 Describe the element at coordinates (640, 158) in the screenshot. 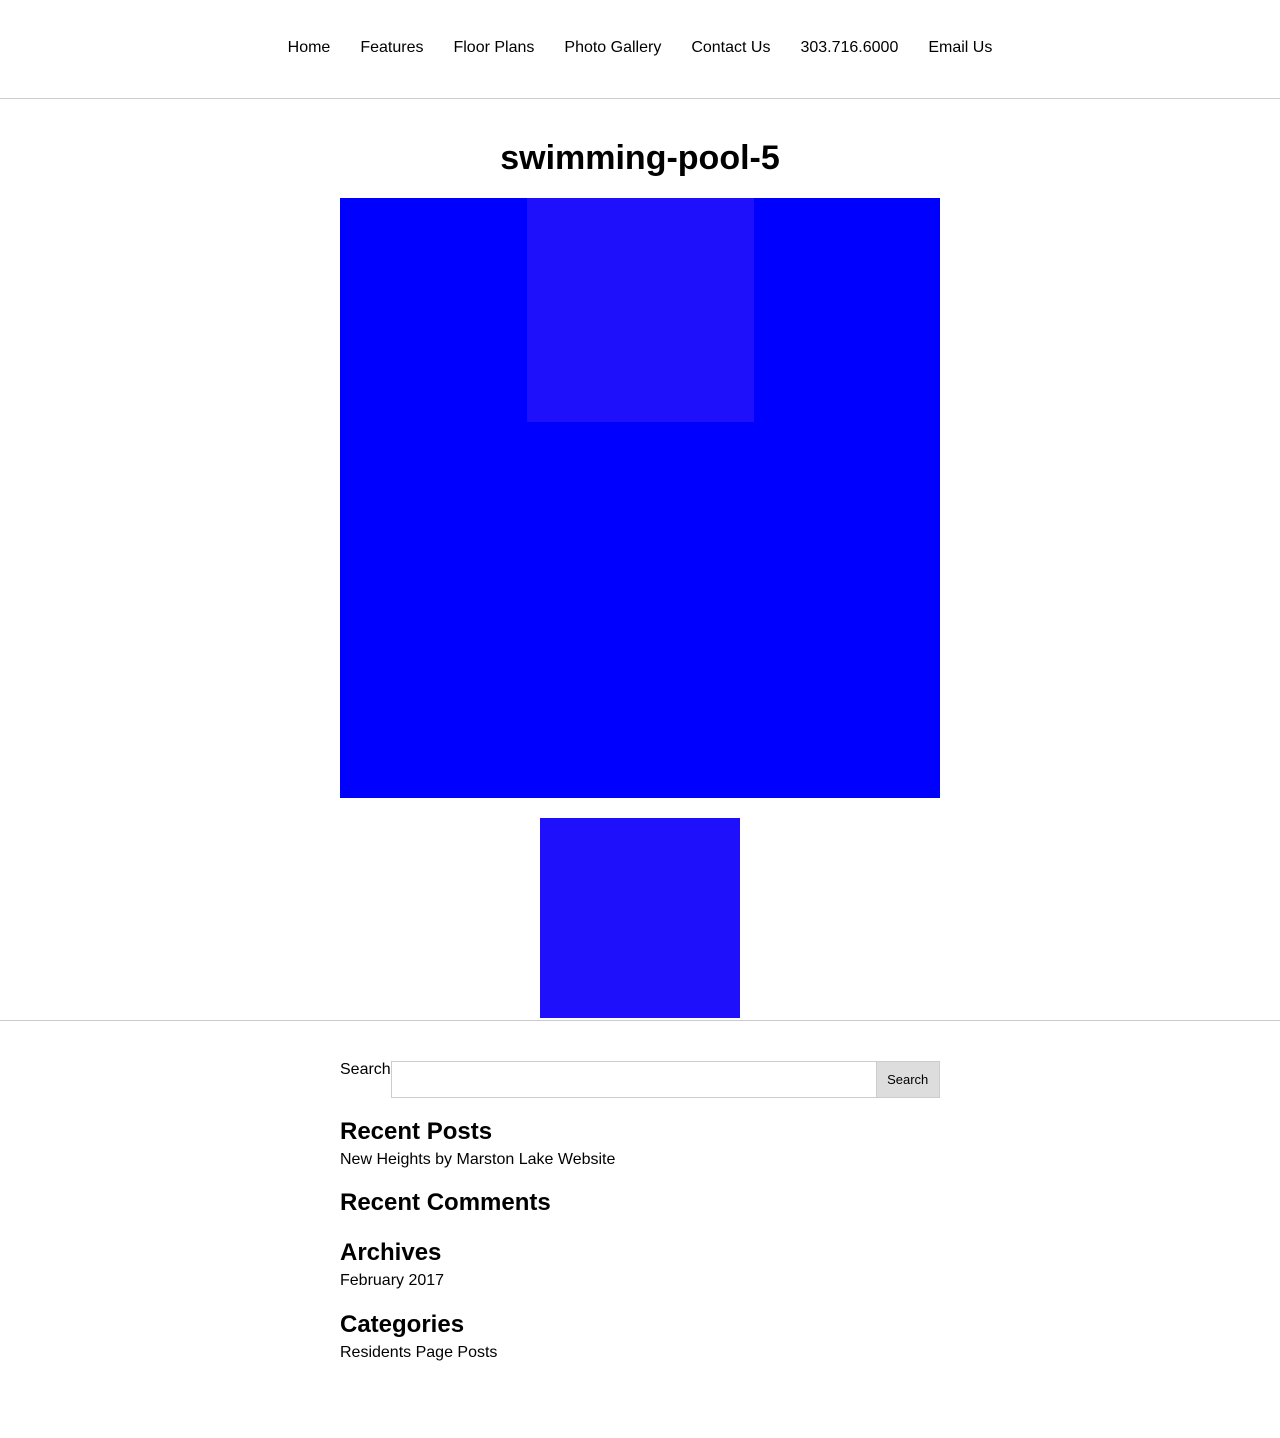

I see `page-title: swimming-pool-5` at that location.